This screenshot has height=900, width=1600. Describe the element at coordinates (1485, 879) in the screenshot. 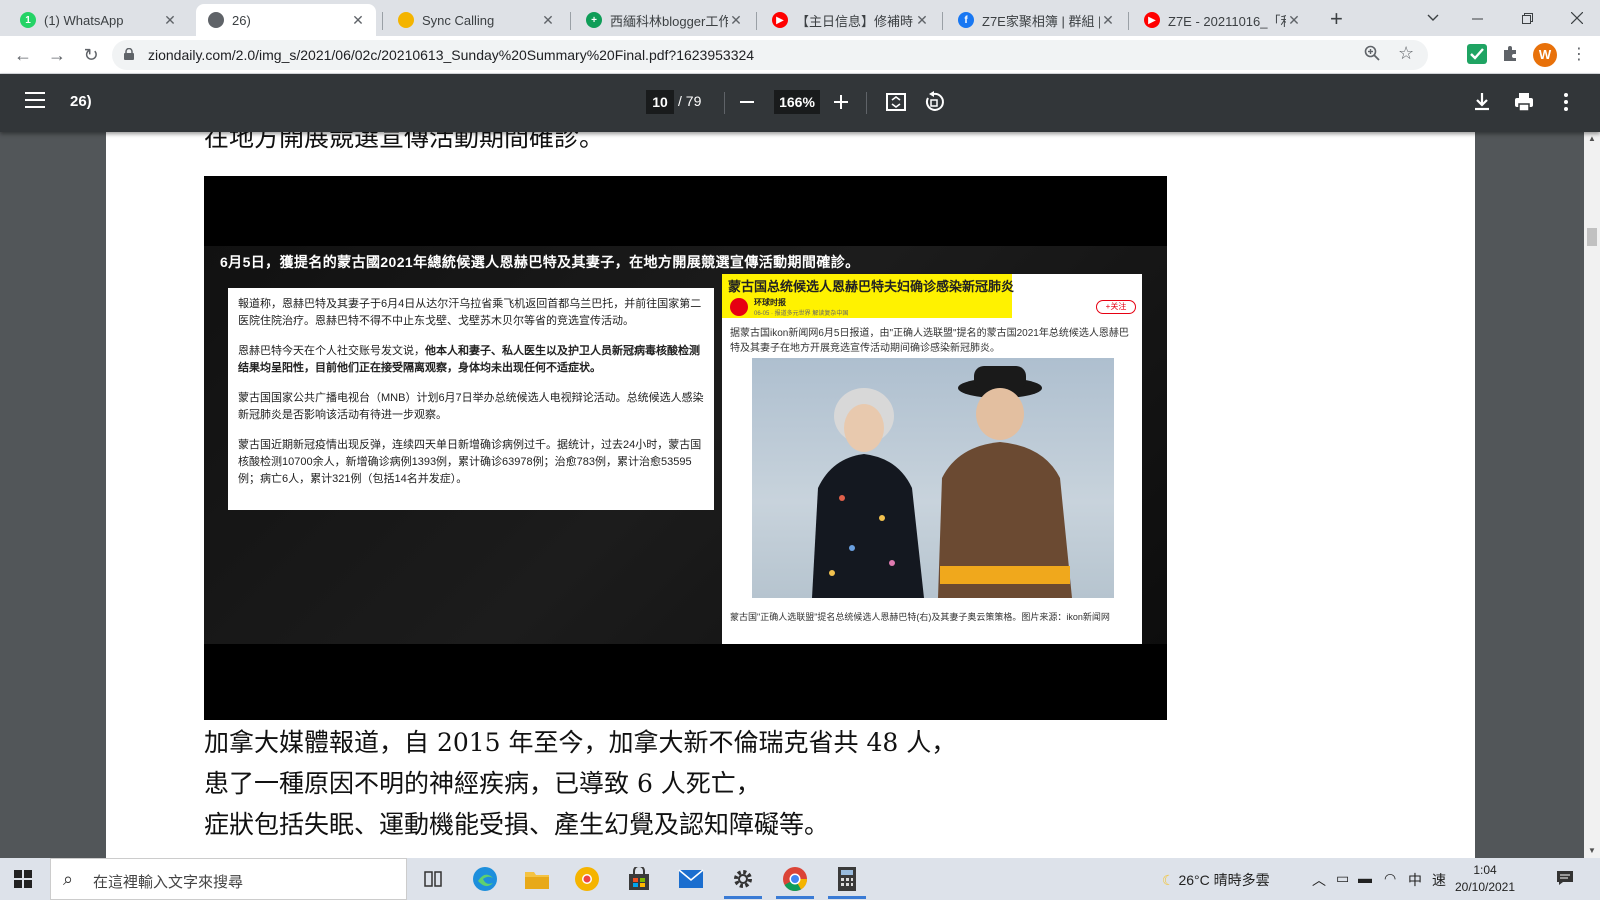

I see `system-clock: 1:04 20/10/2021` at that location.